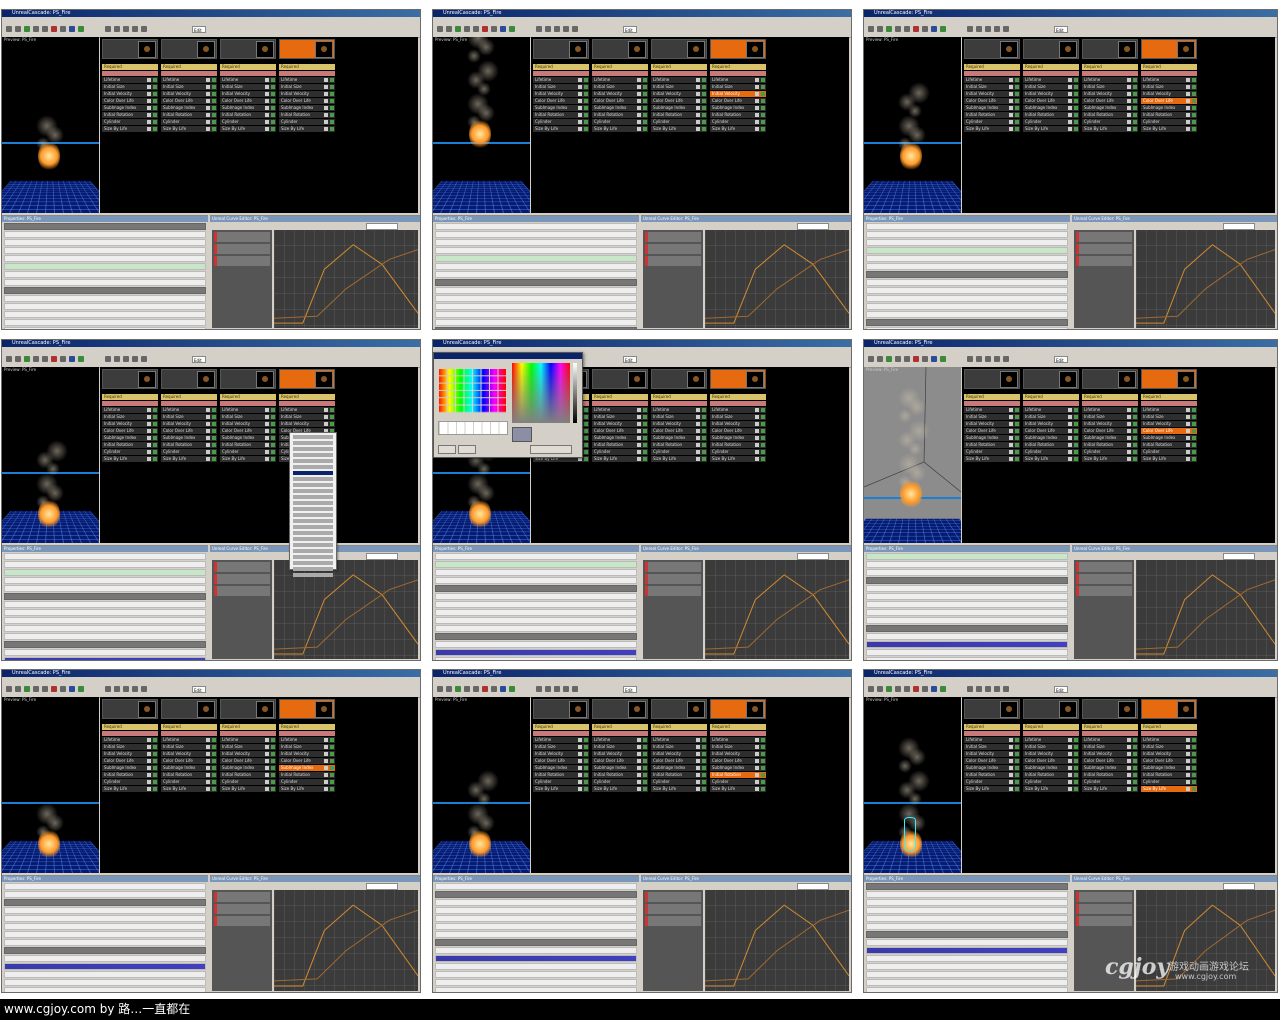  Describe the element at coordinates (508, 405) in the screenshot. I see `color-picker-dialog` at that location.